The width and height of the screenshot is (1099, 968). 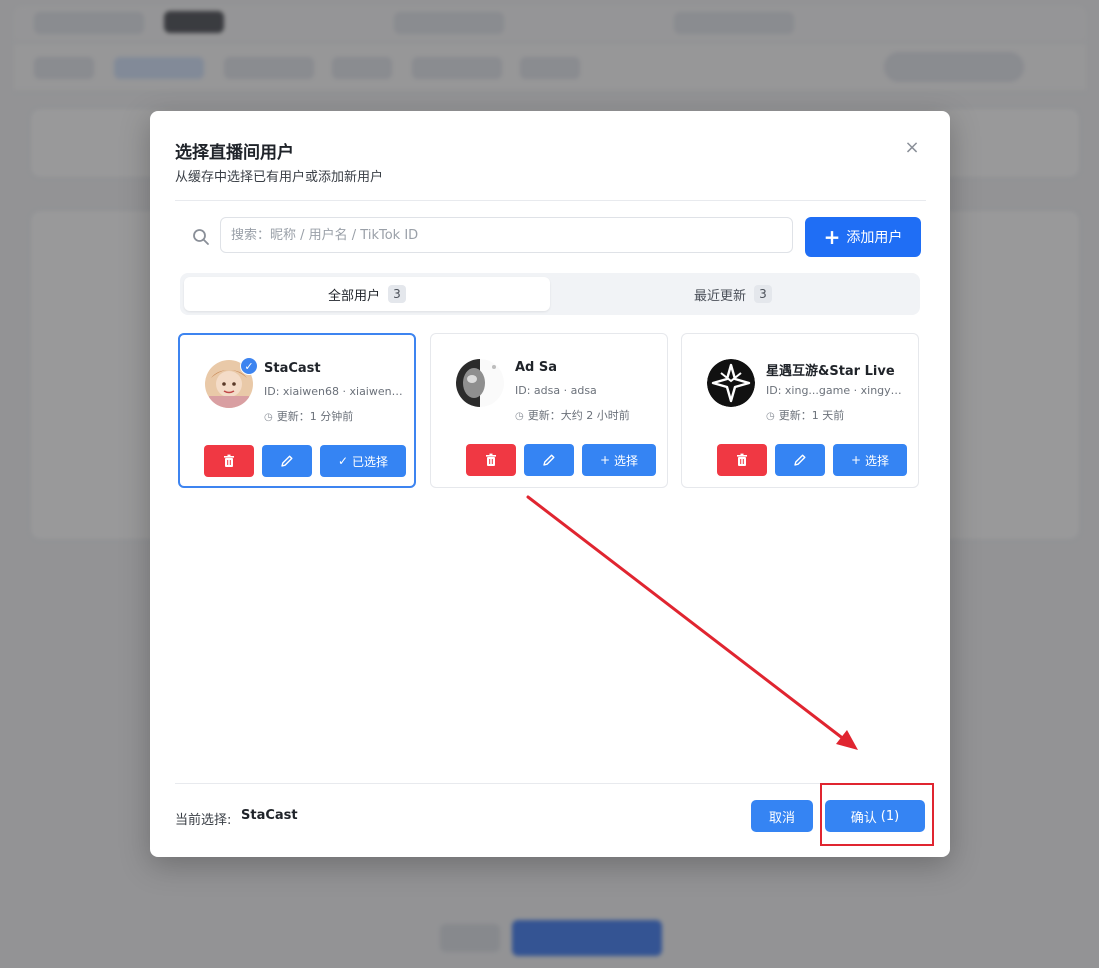 What do you see at coordinates (719, 296) in the screenshot?
I see `tab-label: 最近更新` at bounding box center [719, 296].